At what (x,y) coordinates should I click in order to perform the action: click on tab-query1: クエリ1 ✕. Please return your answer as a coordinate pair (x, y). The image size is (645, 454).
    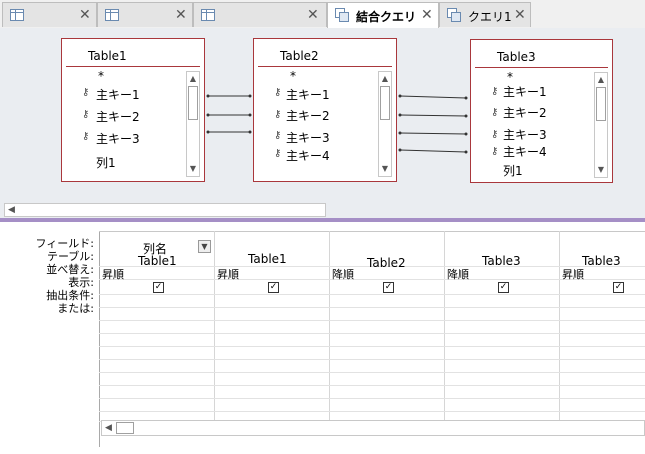
    Looking at the image, I should click on (485, 14).